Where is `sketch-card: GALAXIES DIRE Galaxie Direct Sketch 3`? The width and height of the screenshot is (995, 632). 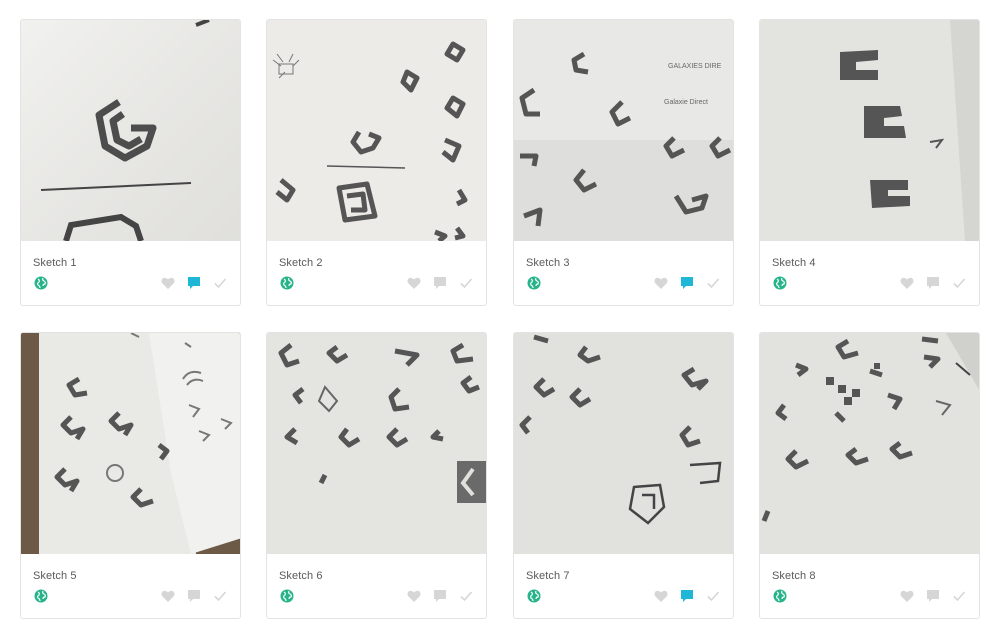
sketch-card: GALAXIES DIRE Galaxie Direct Sketch 3 is located at coordinates (623, 162).